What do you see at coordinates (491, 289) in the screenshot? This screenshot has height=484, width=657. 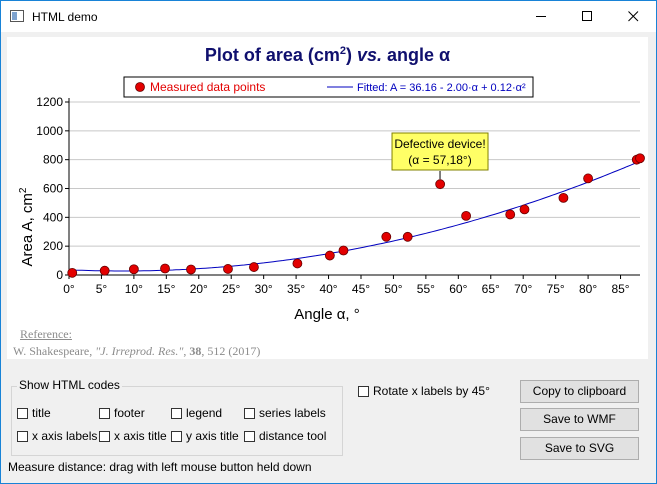 I see `x-tick-label: 65°` at bounding box center [491, 289].